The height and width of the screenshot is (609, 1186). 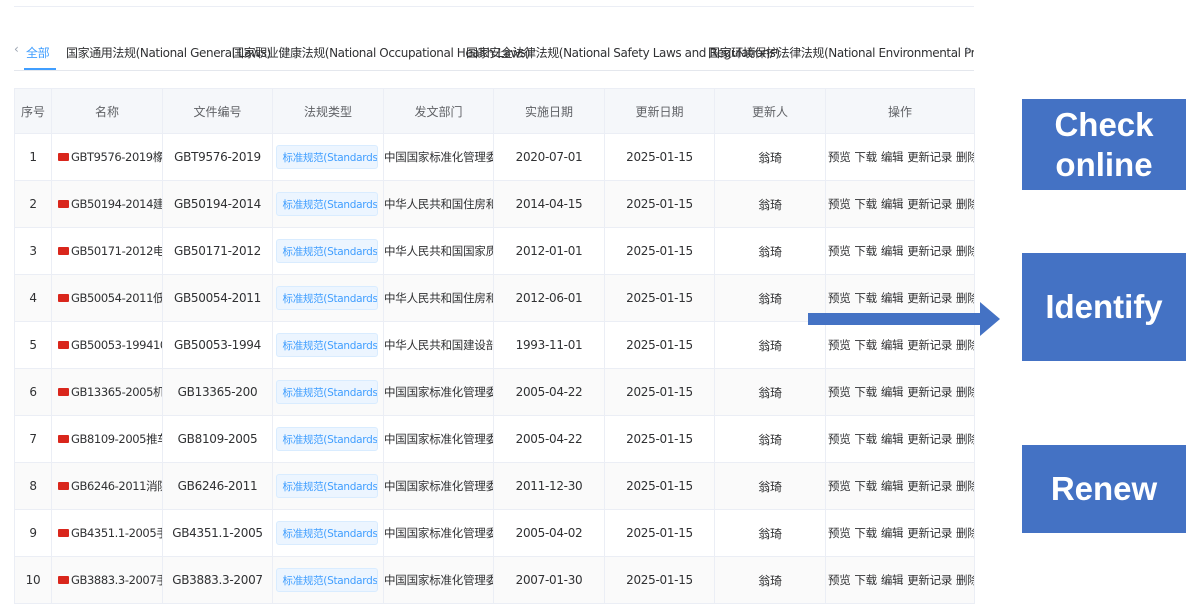 I want to click on row-name-text: GB50053-199410kV及以, so click(x=116, y=345).